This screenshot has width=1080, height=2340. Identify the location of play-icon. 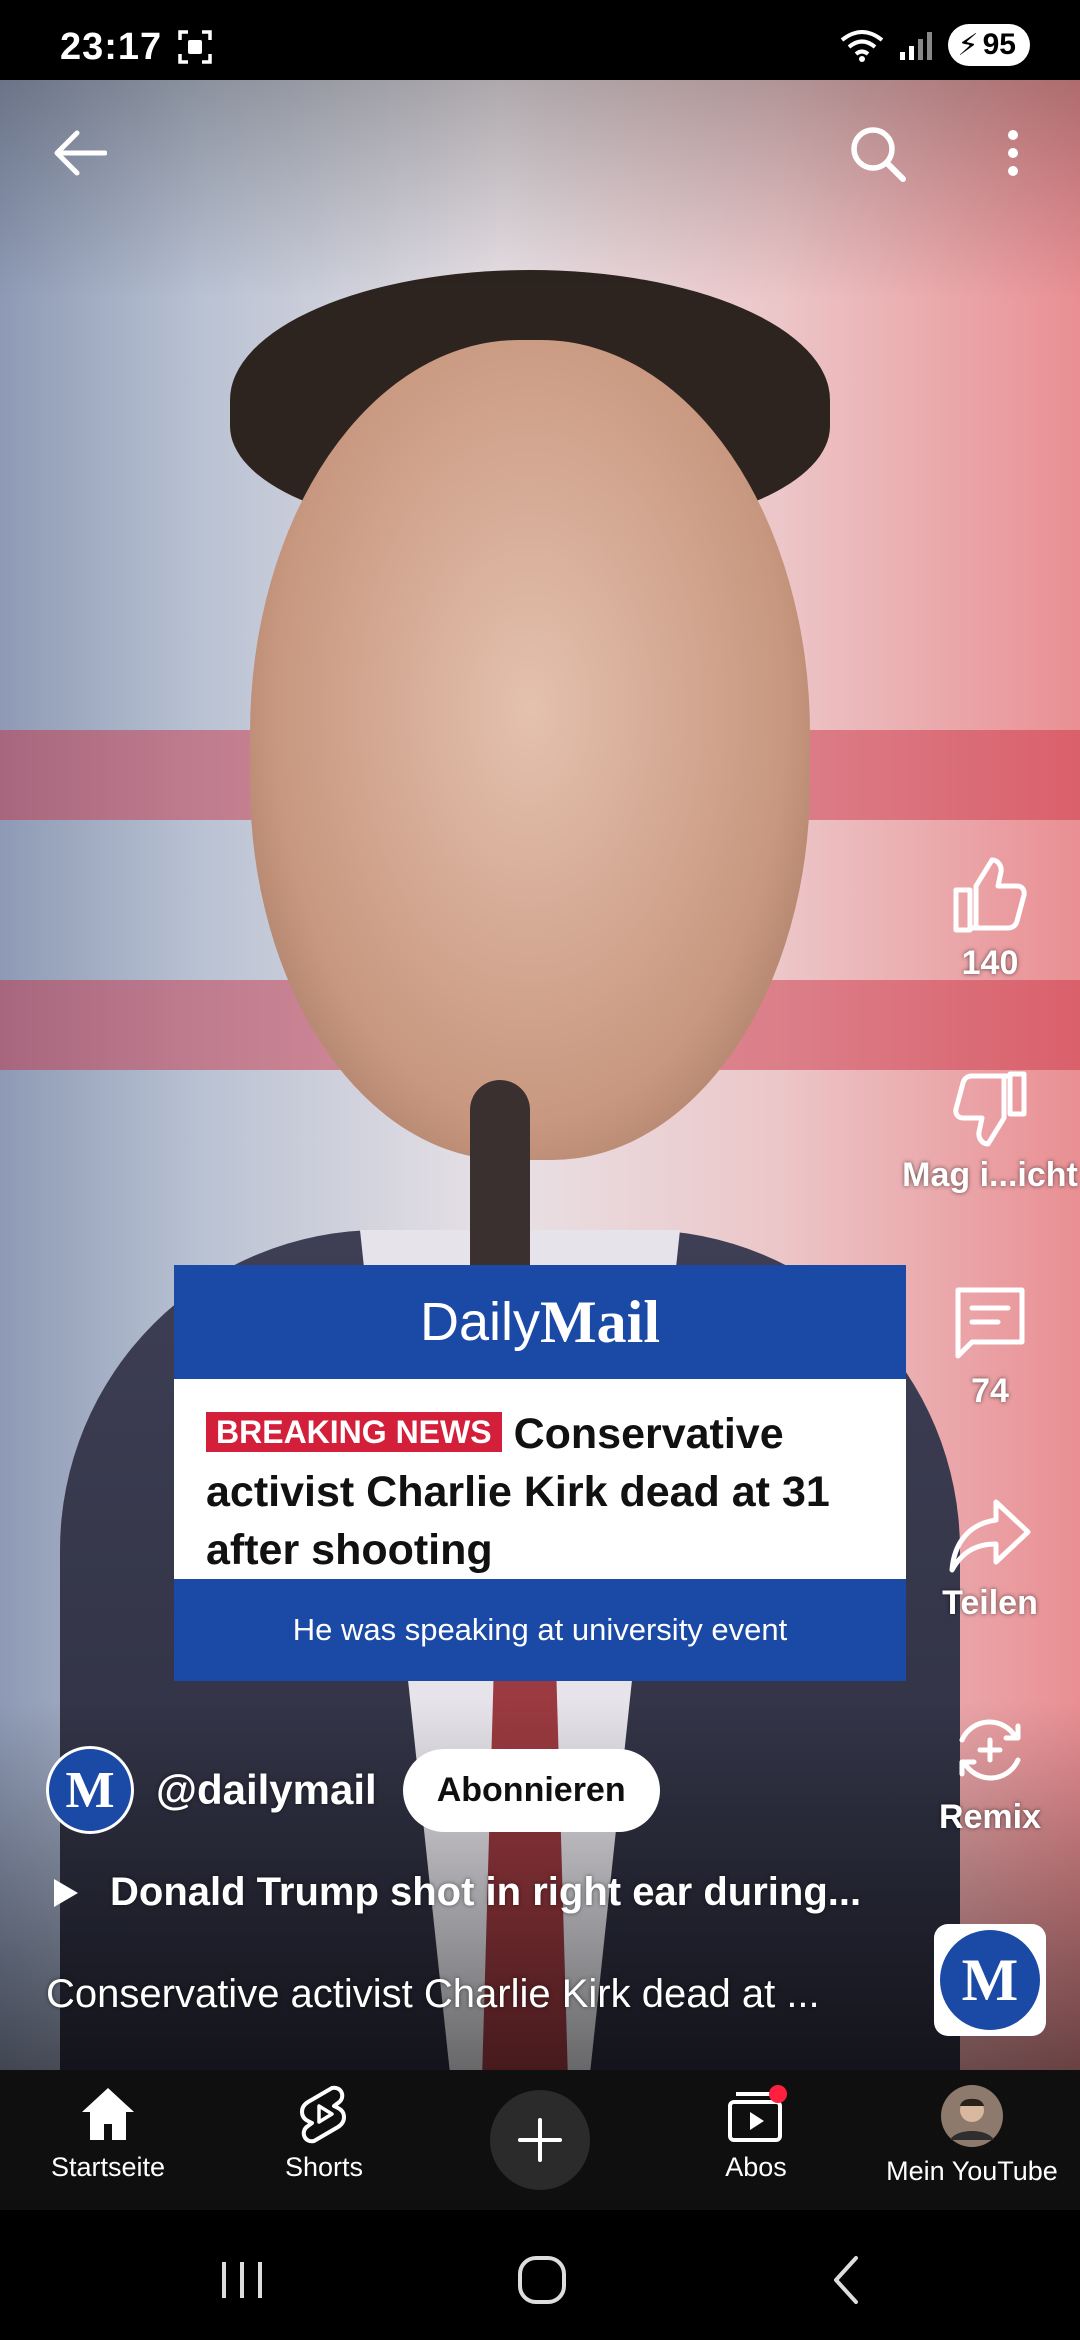
(66, 1892).